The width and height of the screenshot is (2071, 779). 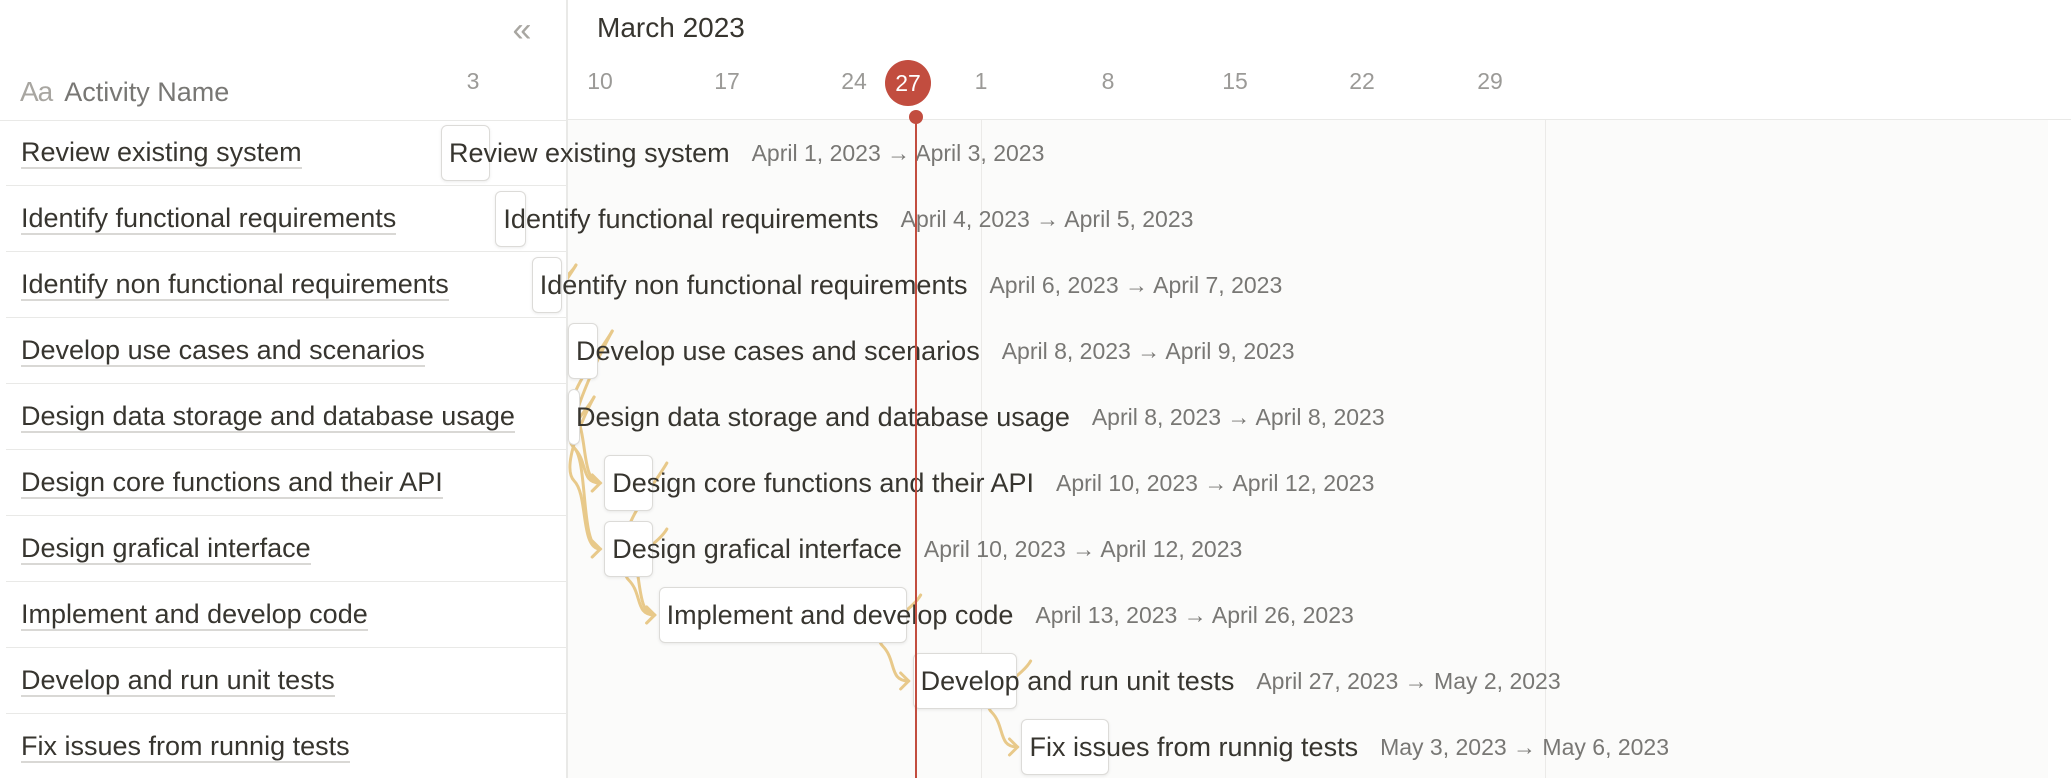 I want to click on activity-name: Implement and develop code, so click(x=194, y=615).